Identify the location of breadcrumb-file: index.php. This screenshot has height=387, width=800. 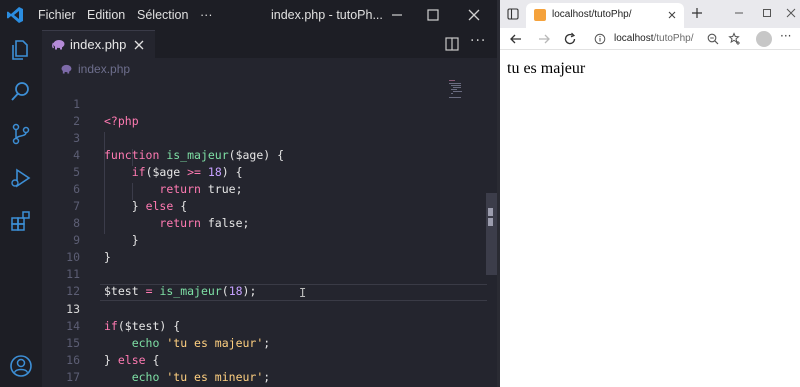
(104, 69).